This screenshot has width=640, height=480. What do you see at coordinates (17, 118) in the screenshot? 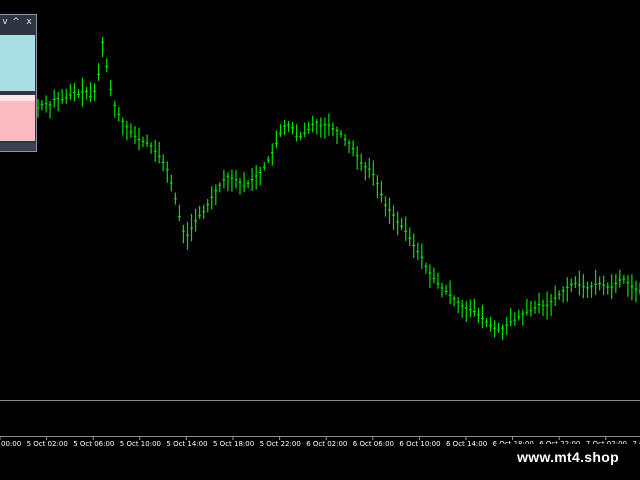
I see `sell-button` at bounding box center [17, 118].